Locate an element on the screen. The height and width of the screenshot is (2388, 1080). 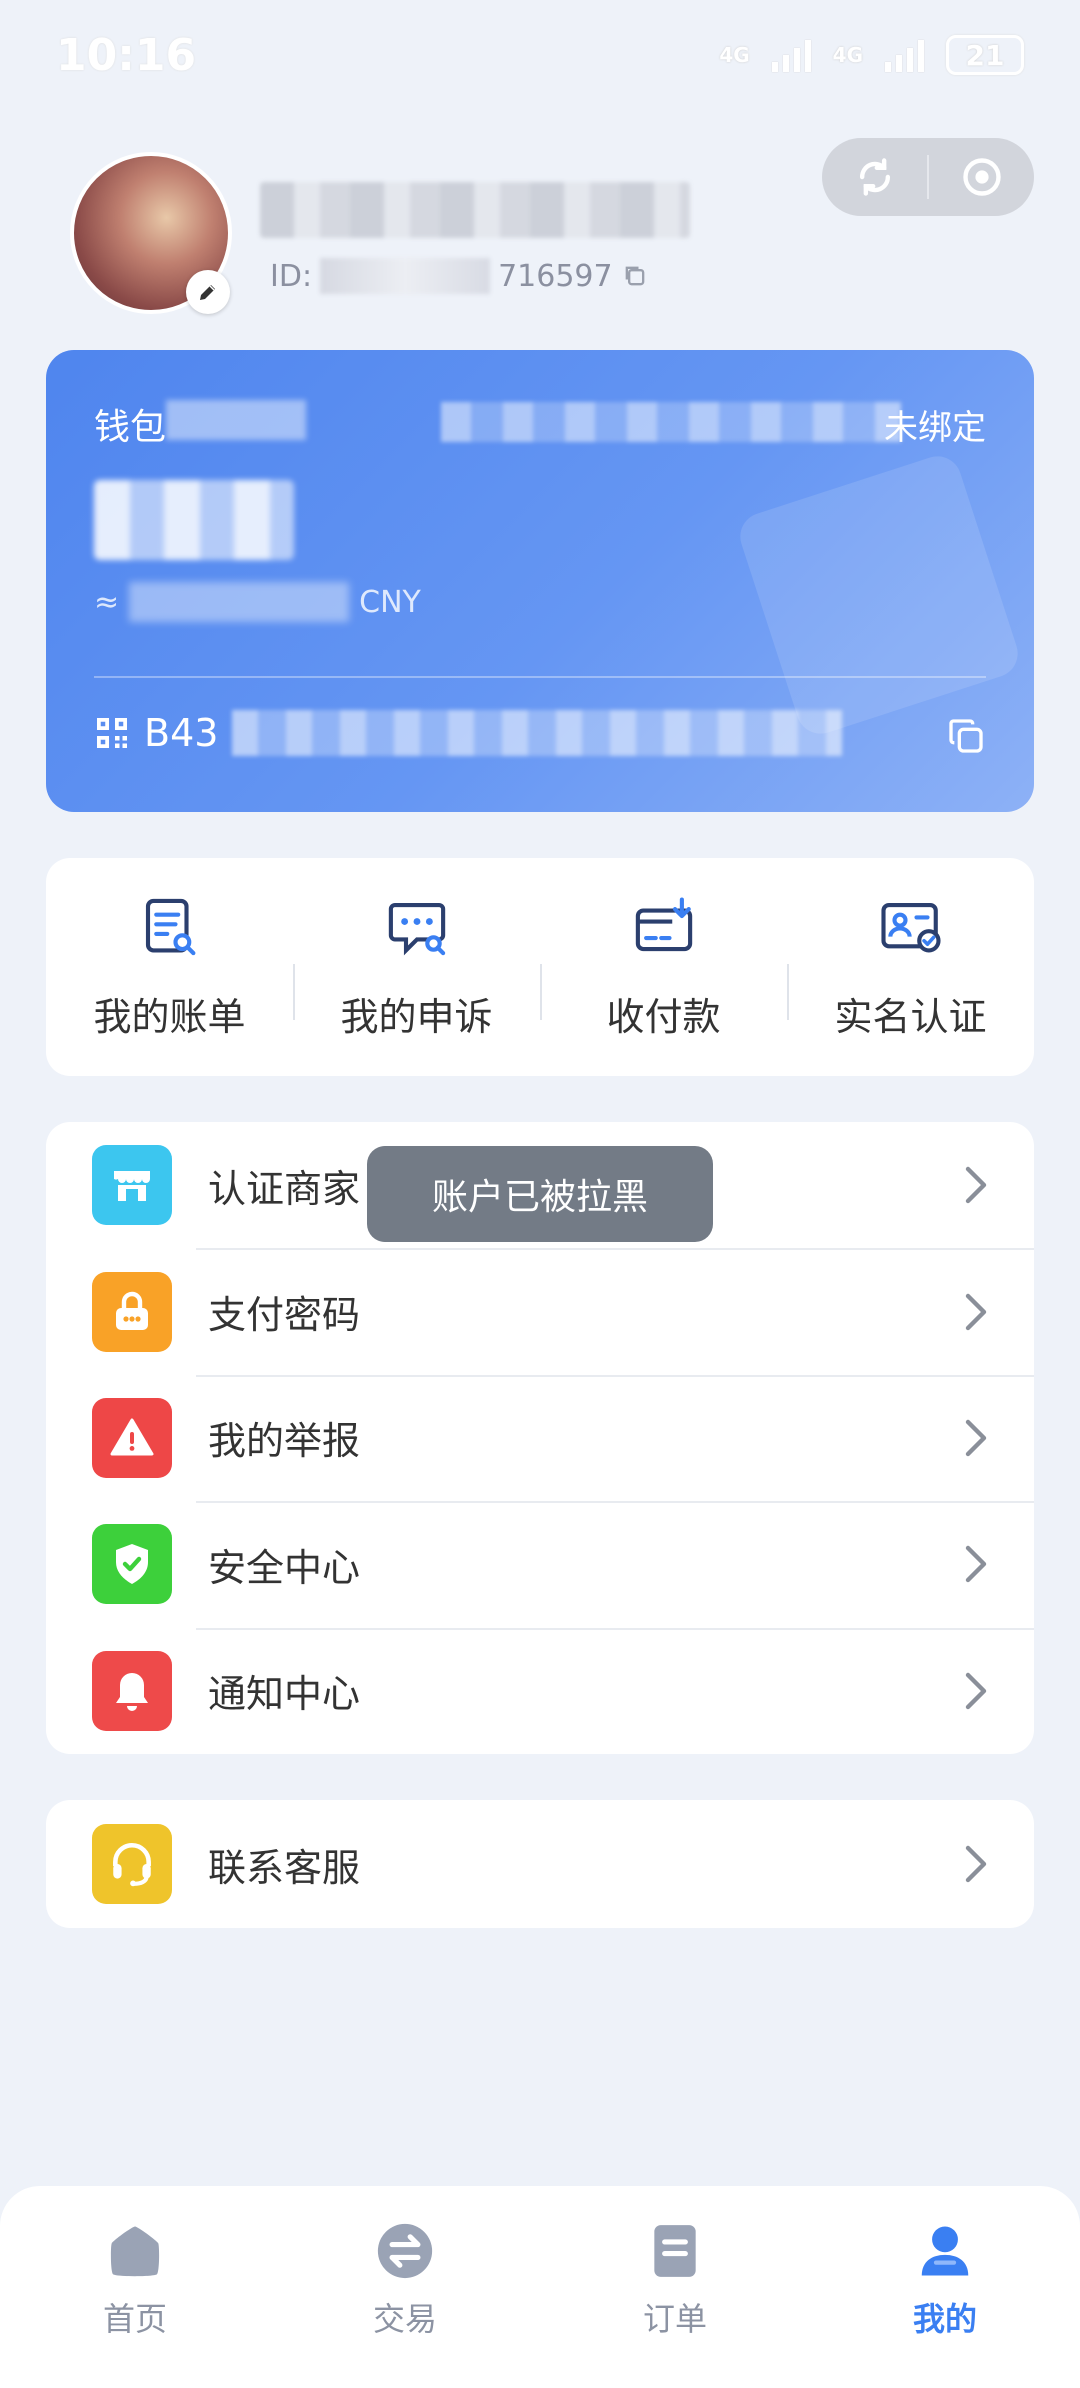
exchange-icon is located at coordinates (405, 2251).